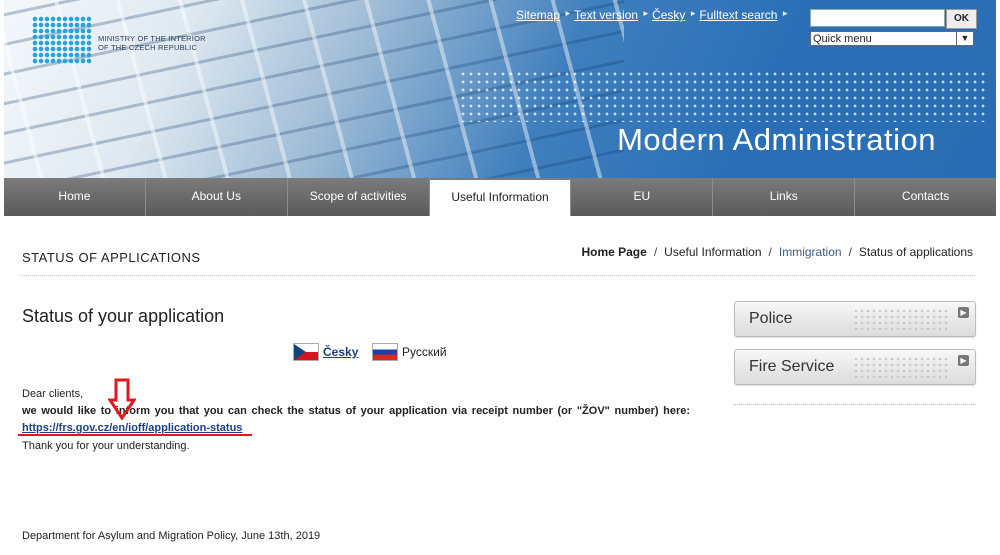  I want to click on nav-useful-information: Useful Information, so click(500, 198).